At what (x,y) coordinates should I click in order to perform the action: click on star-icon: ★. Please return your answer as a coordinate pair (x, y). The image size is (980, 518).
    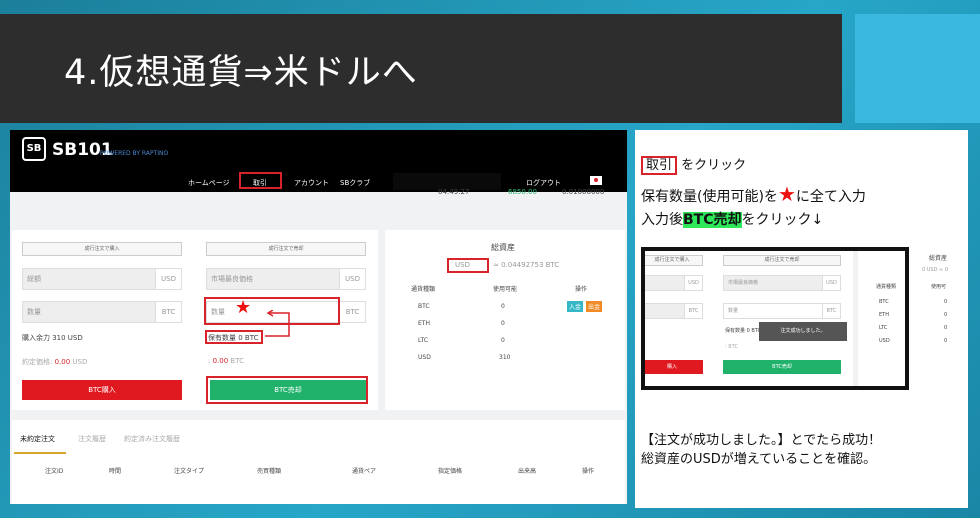
    Looking at the image, I should click on (786, 194).